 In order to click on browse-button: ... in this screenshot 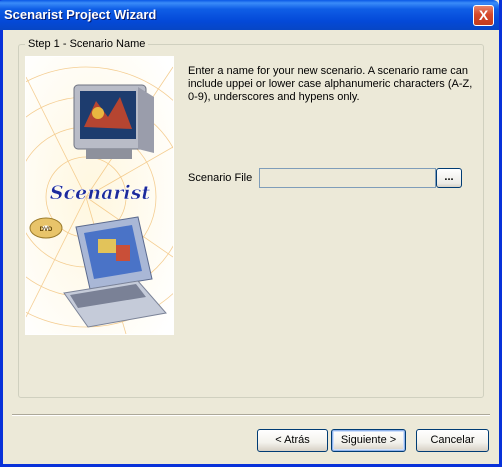, I will do `click(449, 178)`.